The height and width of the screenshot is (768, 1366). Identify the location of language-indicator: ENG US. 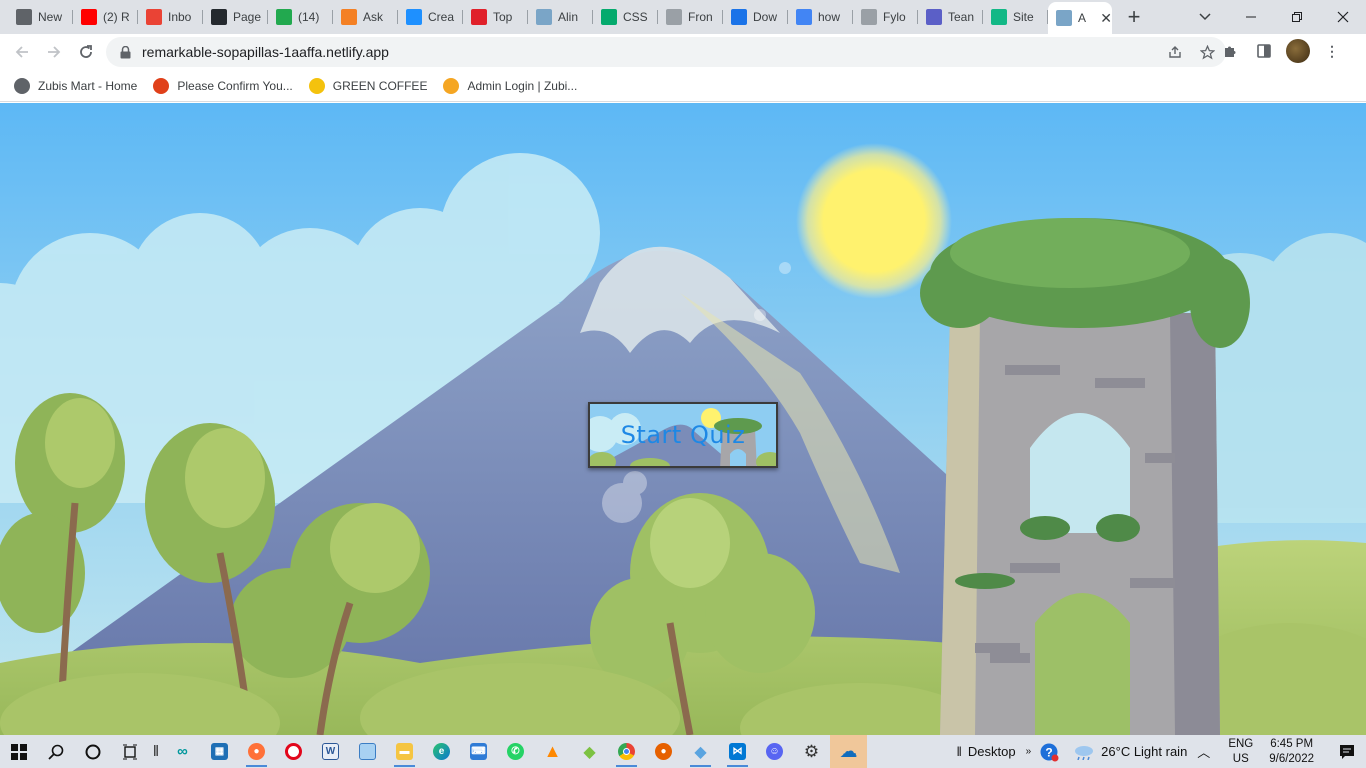
(1240, 752).